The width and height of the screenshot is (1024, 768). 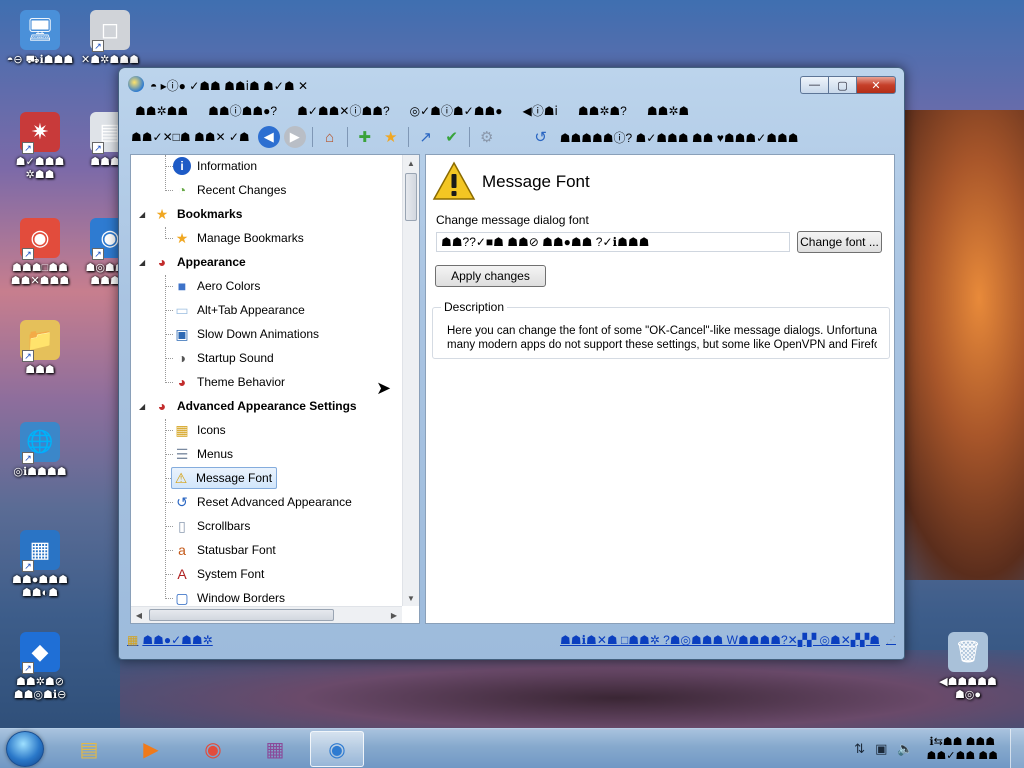 I want to click on tree-item-icons: ▦ Icons, so click(x=199, y=430).